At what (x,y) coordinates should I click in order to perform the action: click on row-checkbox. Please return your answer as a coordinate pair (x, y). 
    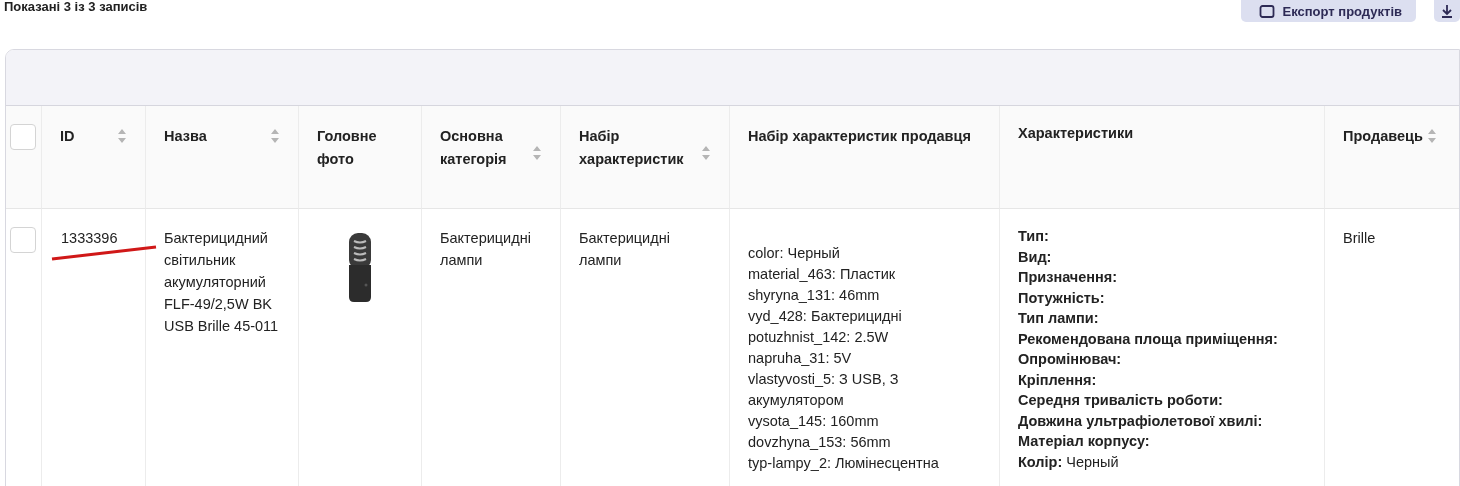
    Looking at the image, I should click on (23, 240).